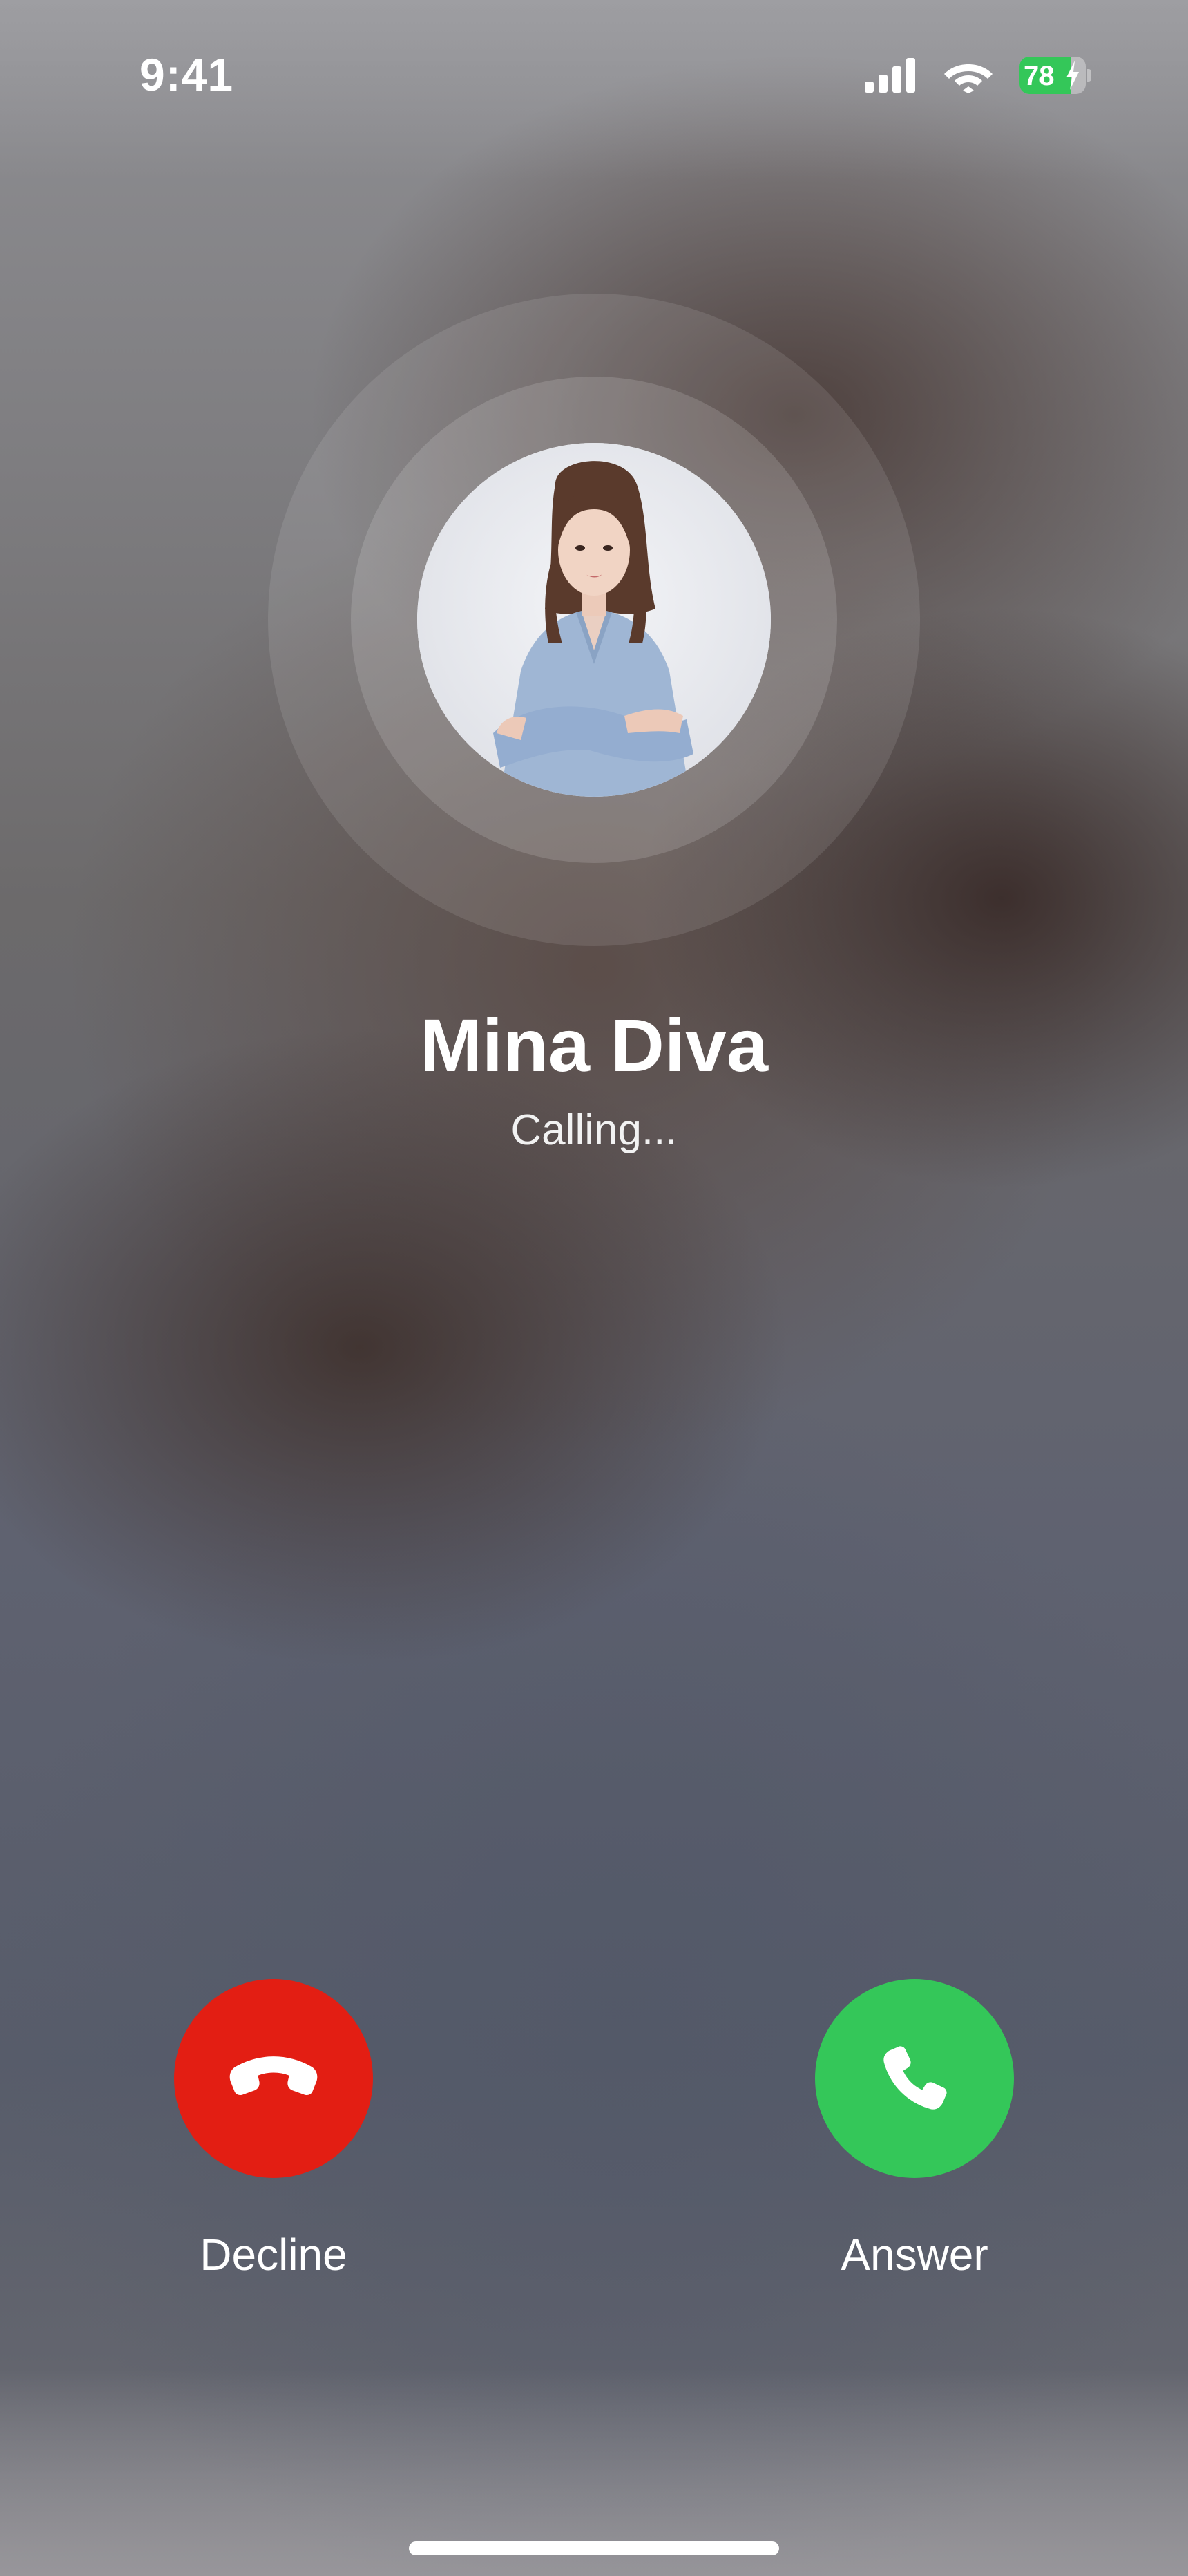  I want to click on battery-level: 78, so click(1039, 76).